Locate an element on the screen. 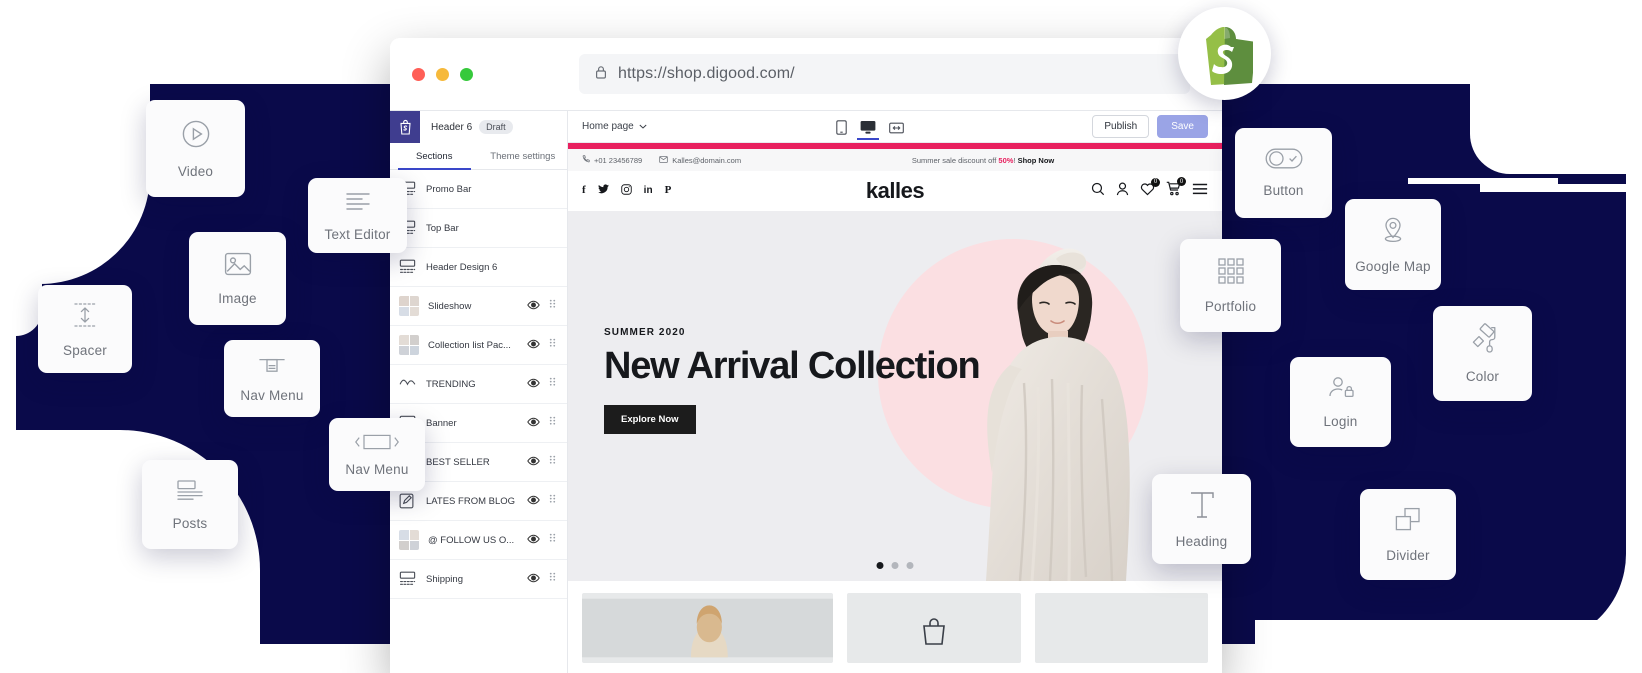 Image resolution: width=1642 pixels, height=673 pixels. widget-card-login: Login is located at coordinates (1340, 402).